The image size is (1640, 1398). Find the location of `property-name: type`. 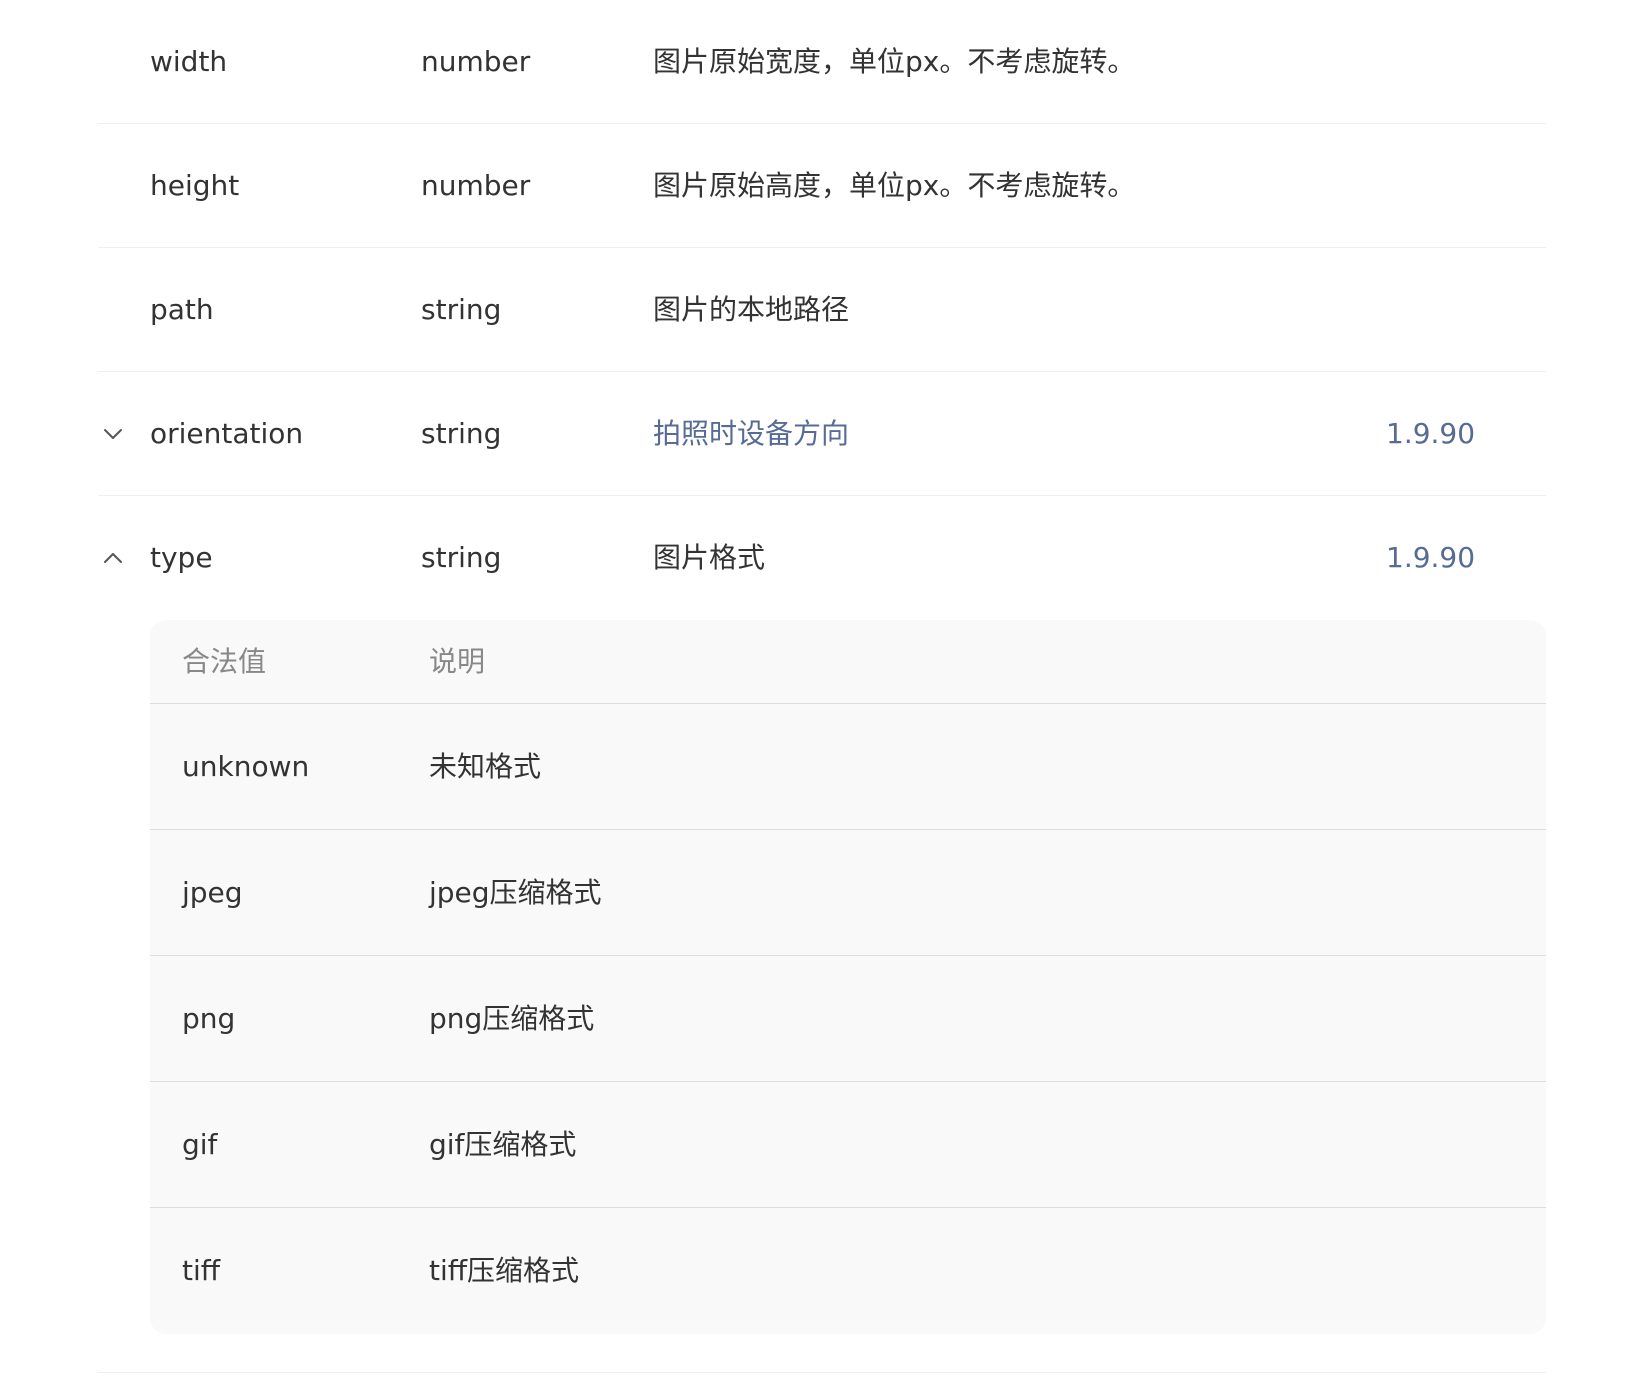

property-name: type is located at coordinates (181, 557).